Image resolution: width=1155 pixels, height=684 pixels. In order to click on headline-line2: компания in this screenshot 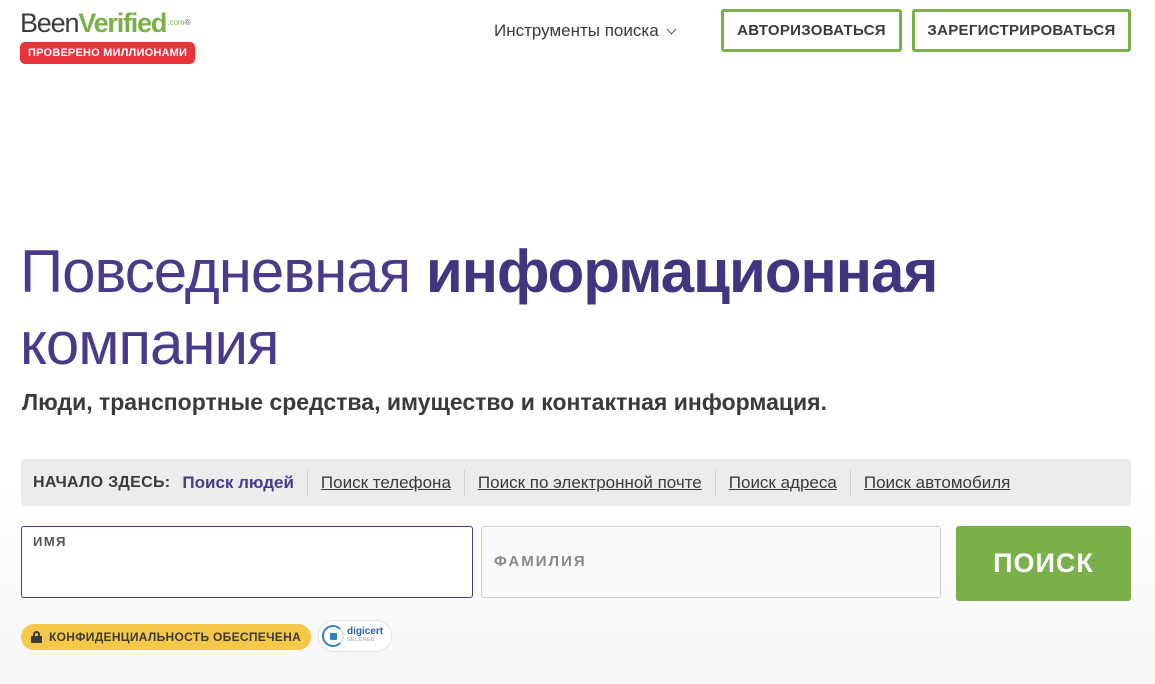, I will do `click(150, 343)`.